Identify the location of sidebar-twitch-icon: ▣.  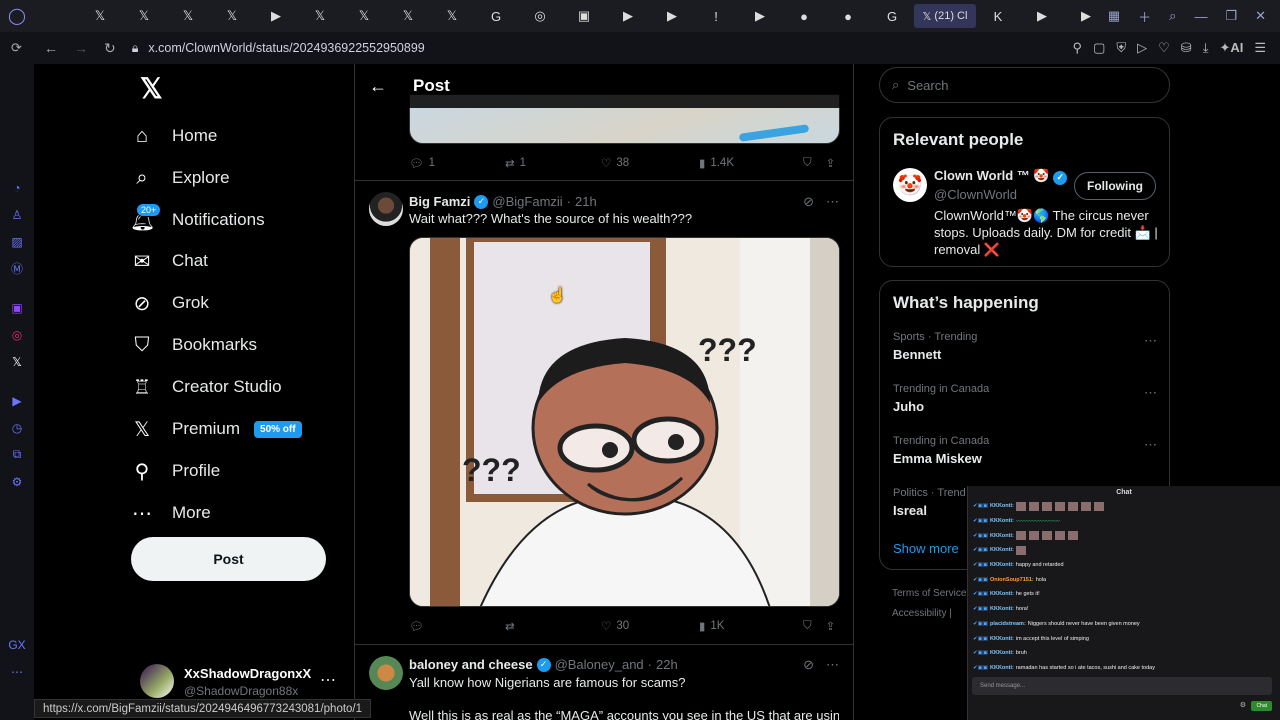
(16, 307).